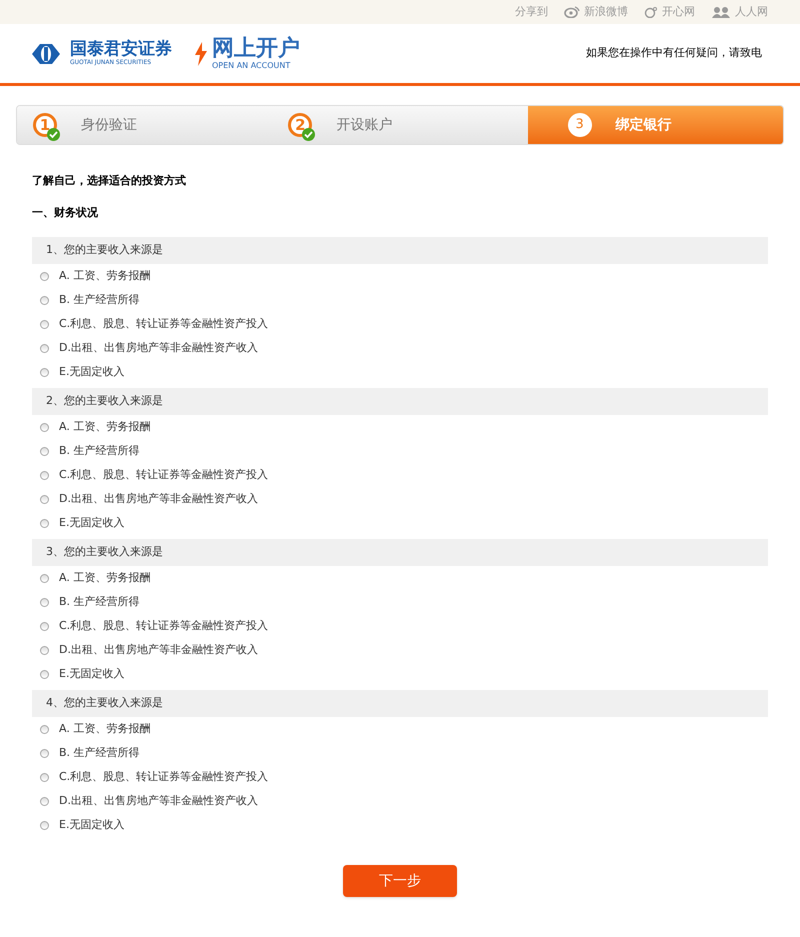 The width and height of the screenshot is (800, 937). Describe the element at coordinates (256, 49) in the screenshot. I see `service-title: 网上开户` at that location.